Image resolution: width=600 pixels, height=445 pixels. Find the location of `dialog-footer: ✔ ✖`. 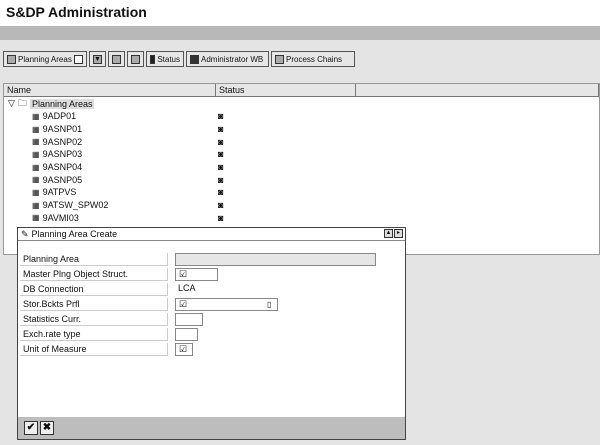

dialog-footer: ✔ ✖ is located at coordinates (211, 428).